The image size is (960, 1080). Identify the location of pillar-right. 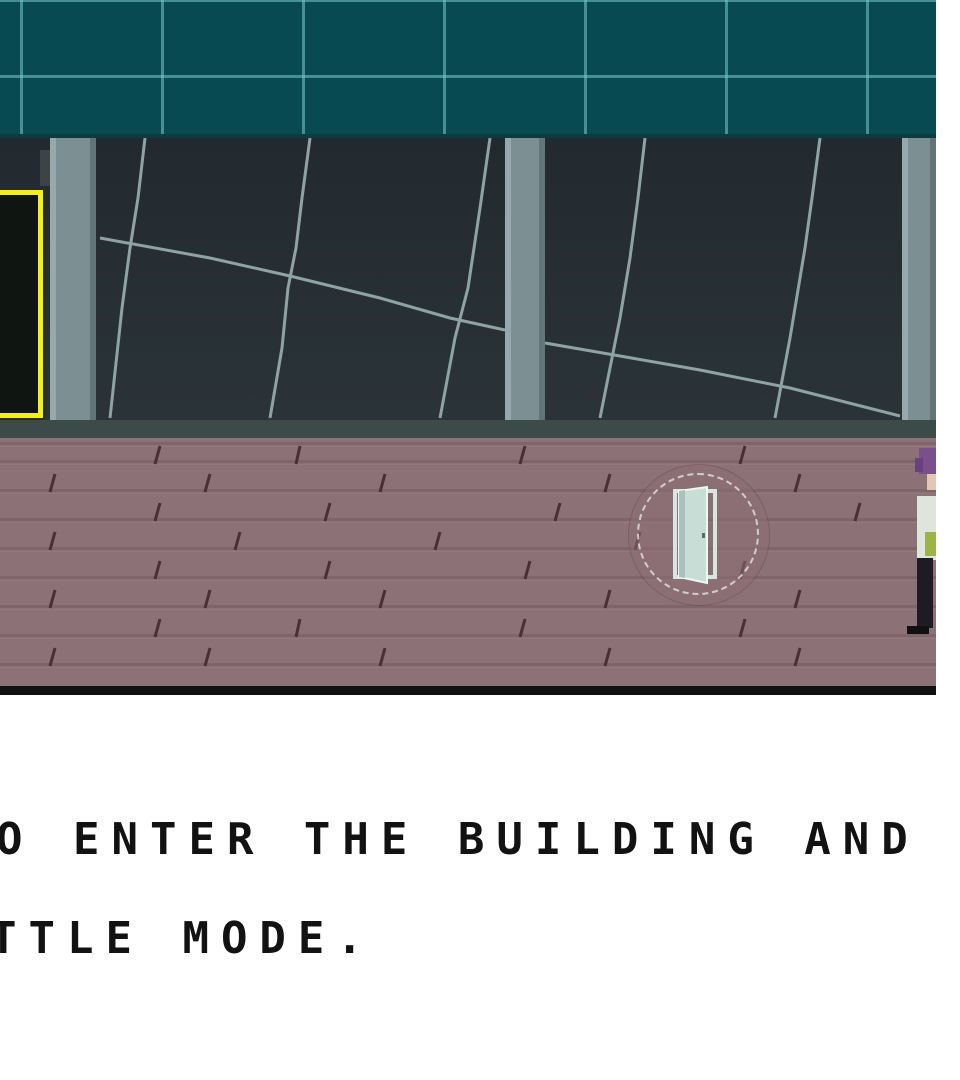
(919, 288).